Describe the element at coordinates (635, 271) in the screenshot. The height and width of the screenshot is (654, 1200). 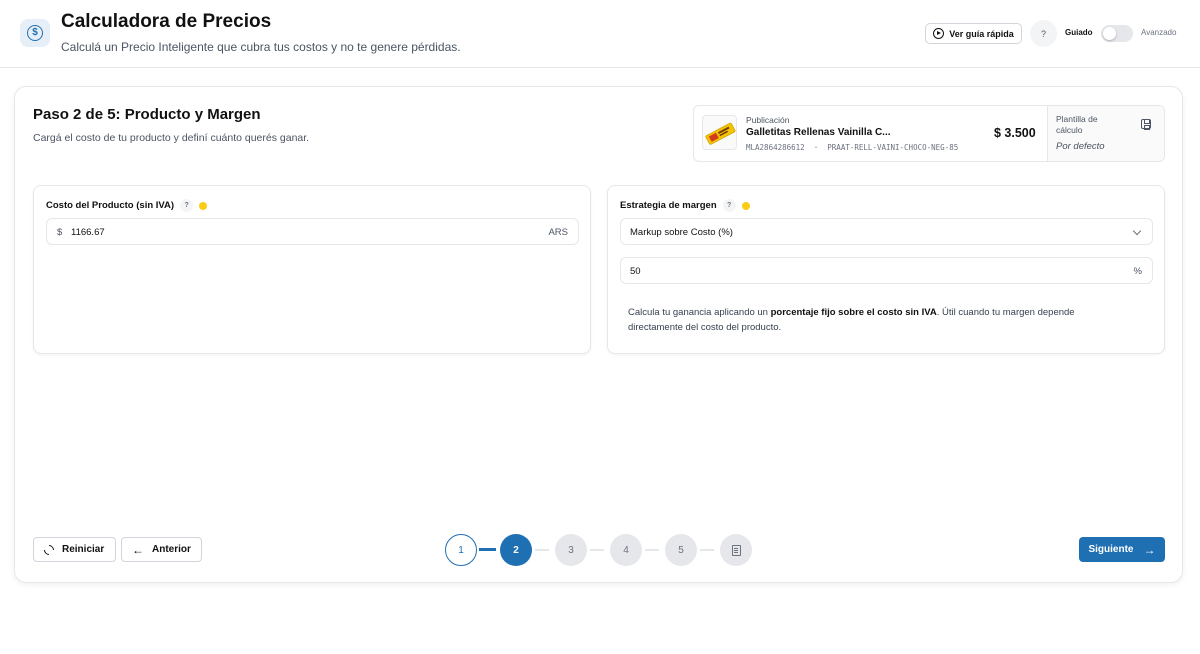
I see `margin-value: 50` at that location.